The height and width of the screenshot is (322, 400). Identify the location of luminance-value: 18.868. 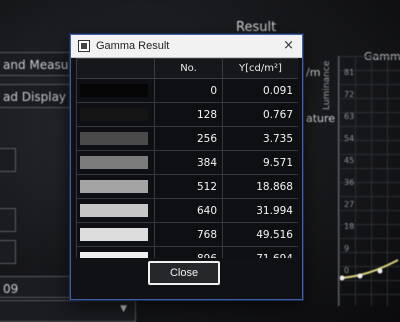
(260, 186).